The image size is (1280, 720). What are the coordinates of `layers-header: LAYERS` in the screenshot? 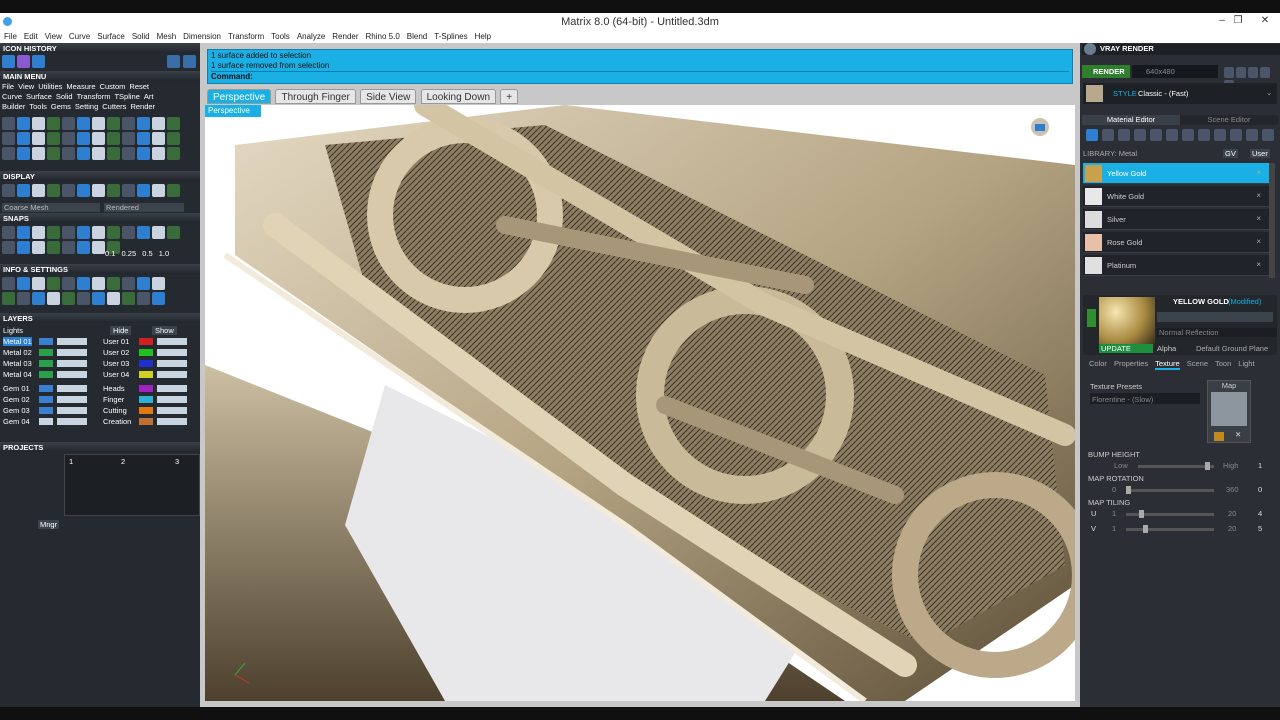 It's located at (100, 318).